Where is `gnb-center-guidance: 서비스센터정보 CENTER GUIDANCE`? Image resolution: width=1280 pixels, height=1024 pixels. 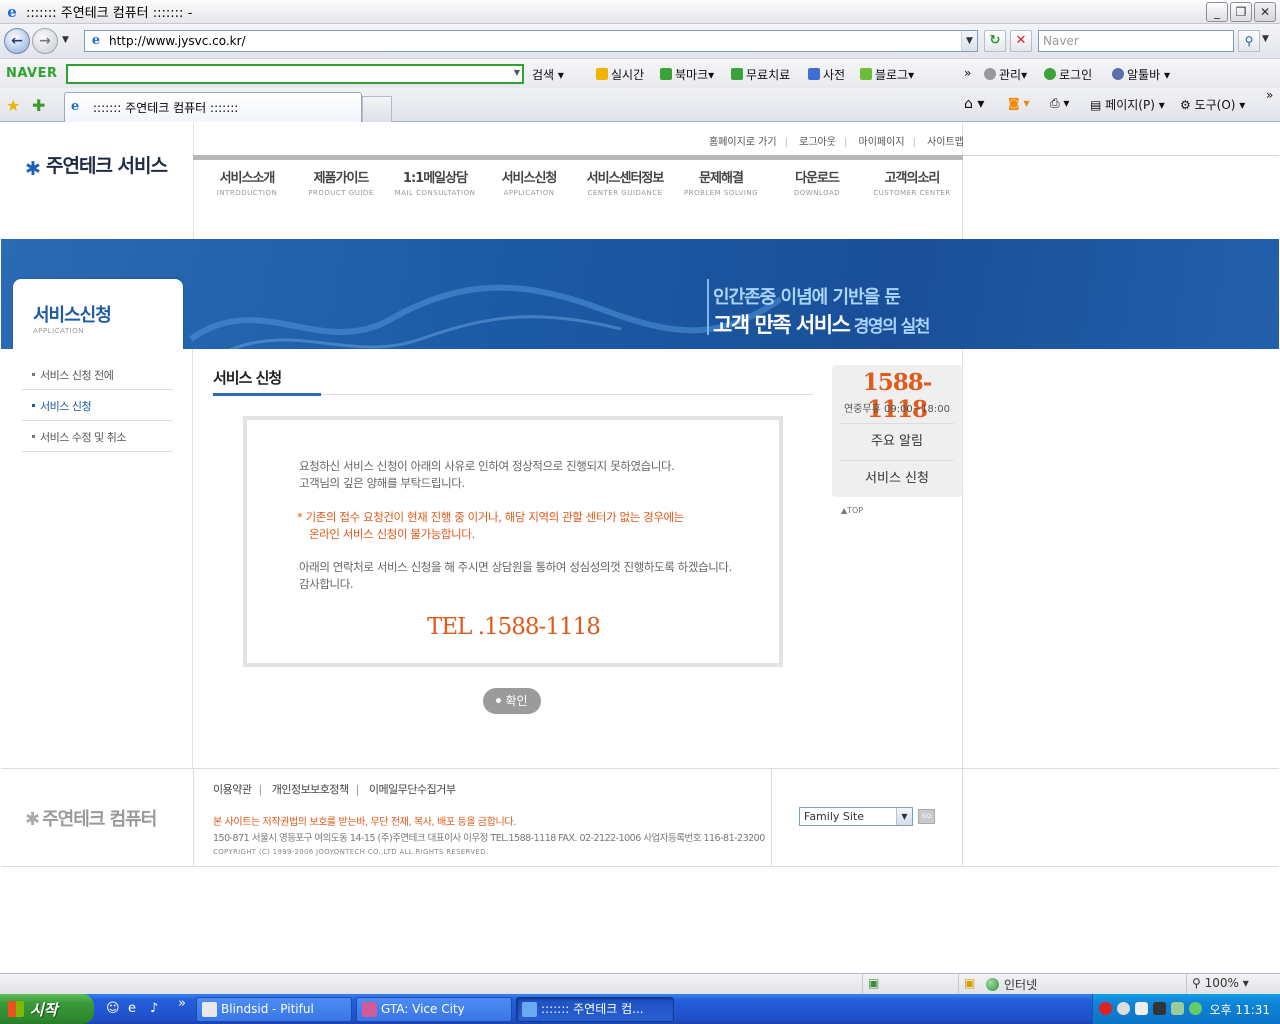
gnb-center-guidance: 서비스센터정보 CENTER GUIDANCE is located at coordinates (625, 182).